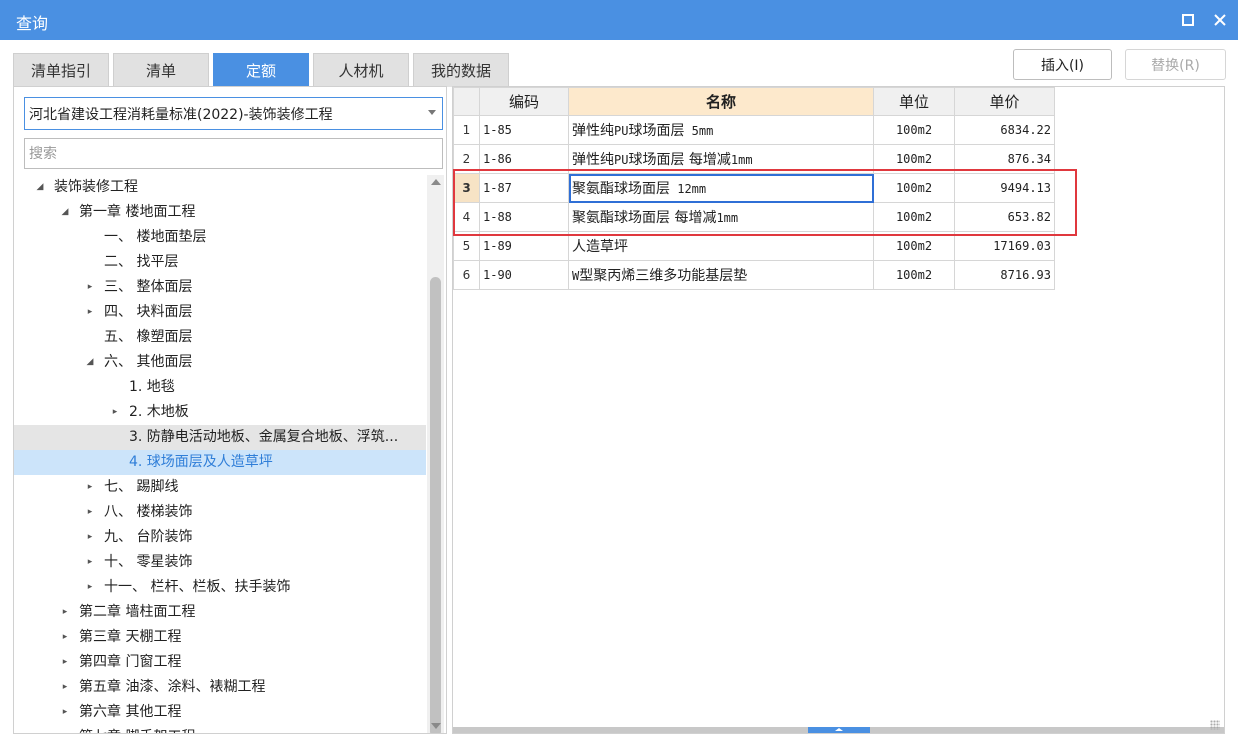 Image resolution: width=1238 pixels, height=750 pixels. I want to click on tree-item: 五、 橡塑面层, so click(220, 337).